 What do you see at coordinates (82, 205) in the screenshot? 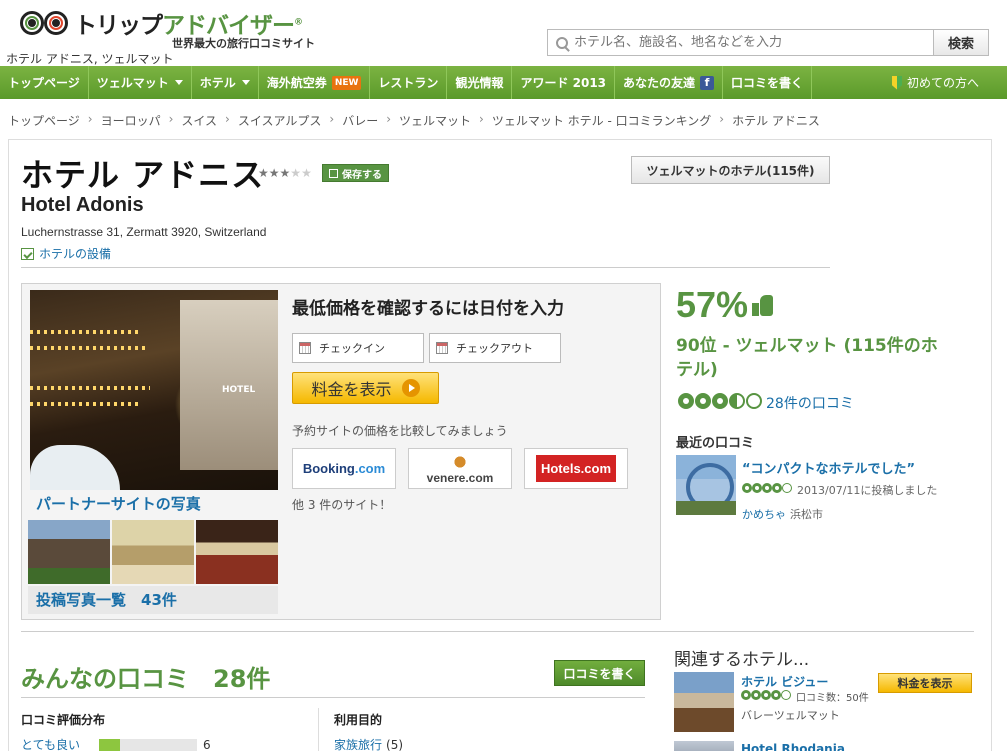
I see `hotel-english-name: Hotel Adonis` at bounding box center [82, 205].